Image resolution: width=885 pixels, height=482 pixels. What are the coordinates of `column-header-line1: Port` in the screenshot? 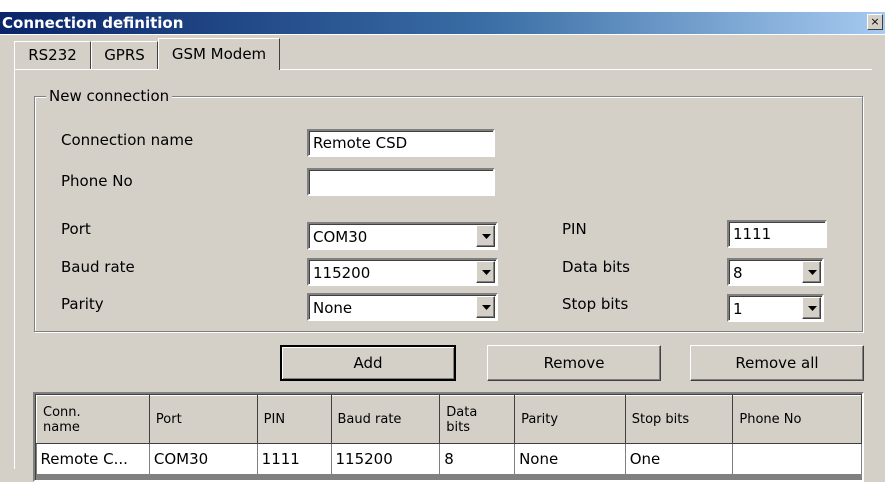 It's located at (168, 419).